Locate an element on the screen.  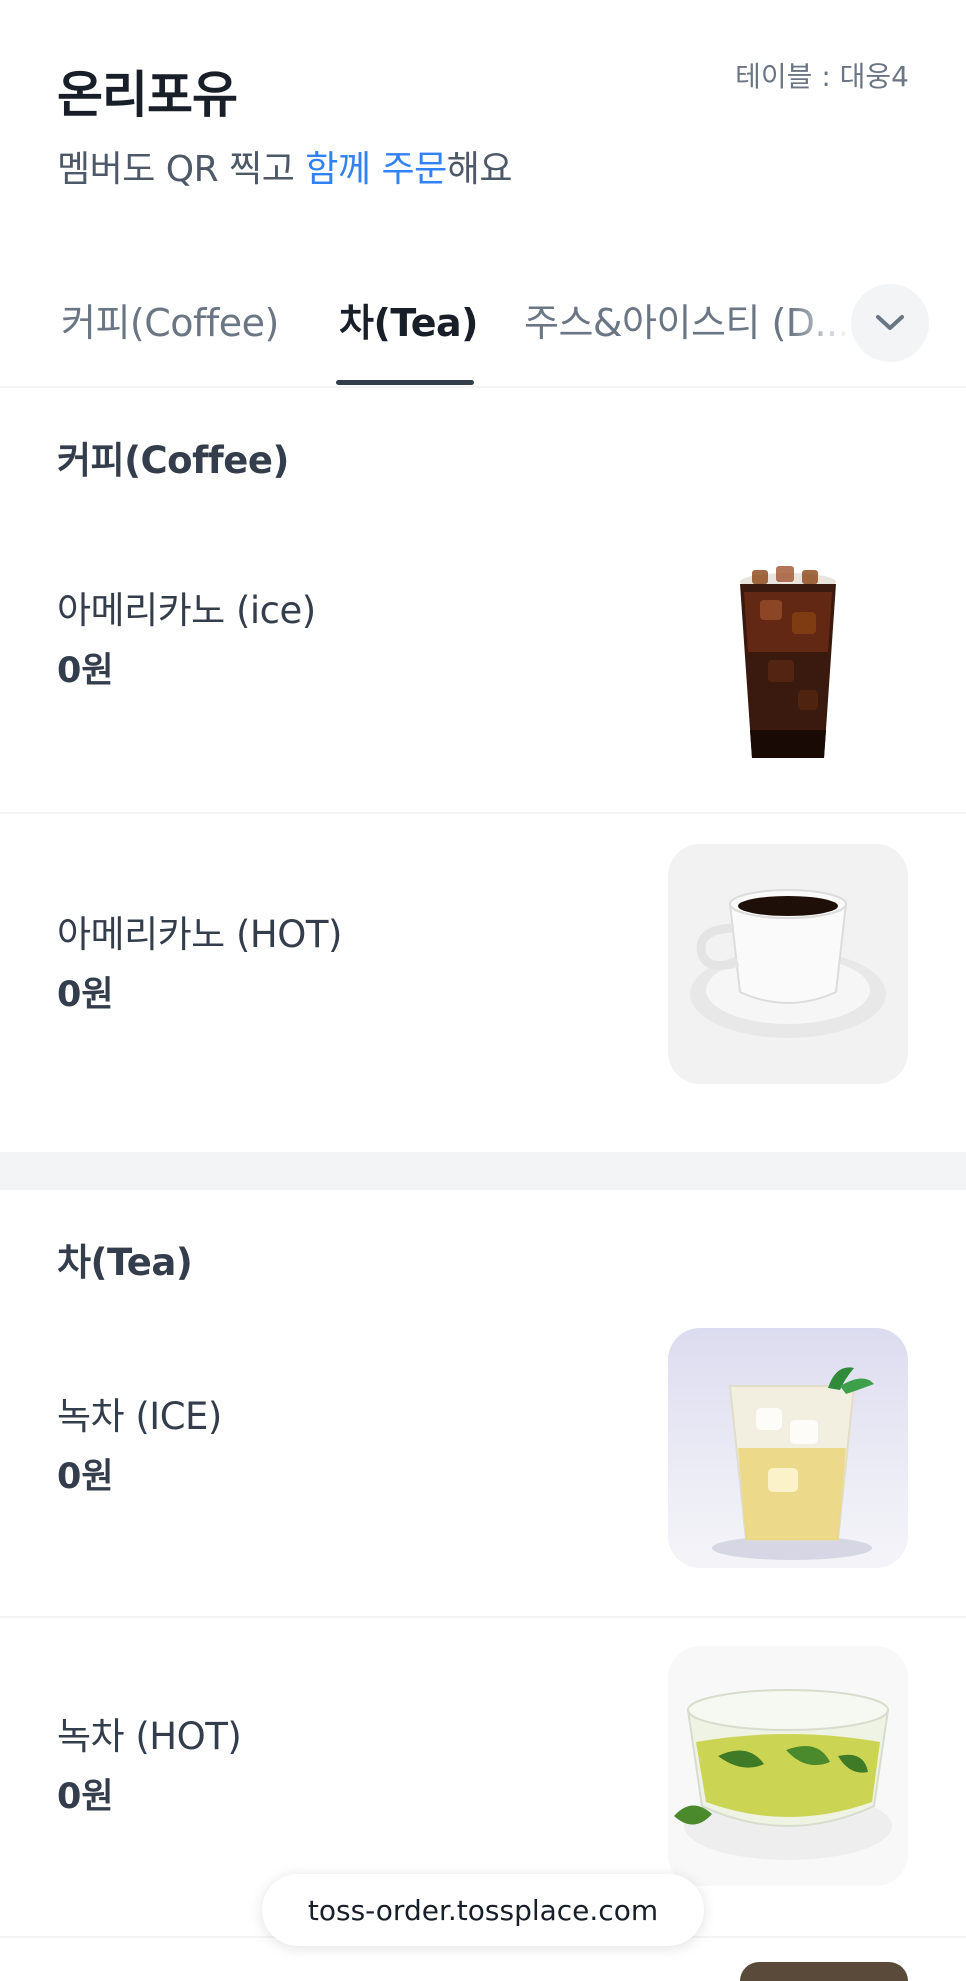
url-pill: toss-order.tossplace.com is located at coordinates (483, 1910).